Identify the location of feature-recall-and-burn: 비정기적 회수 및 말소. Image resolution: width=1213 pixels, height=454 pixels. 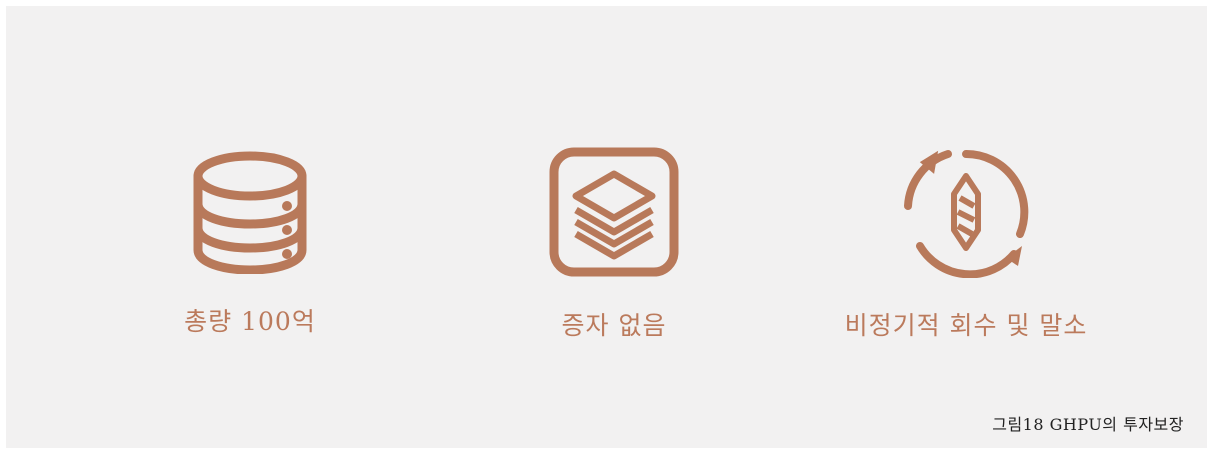
(966, 244).